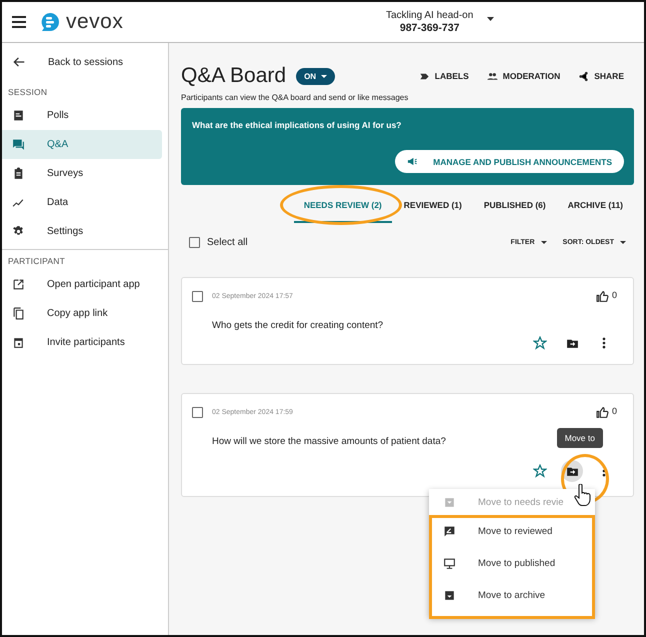 The height and width of the screenshot is (637, 646). What do you see at coordinates (584, 76) in the screenshot?
I see `share-icon` at bounding box center [584, 76].